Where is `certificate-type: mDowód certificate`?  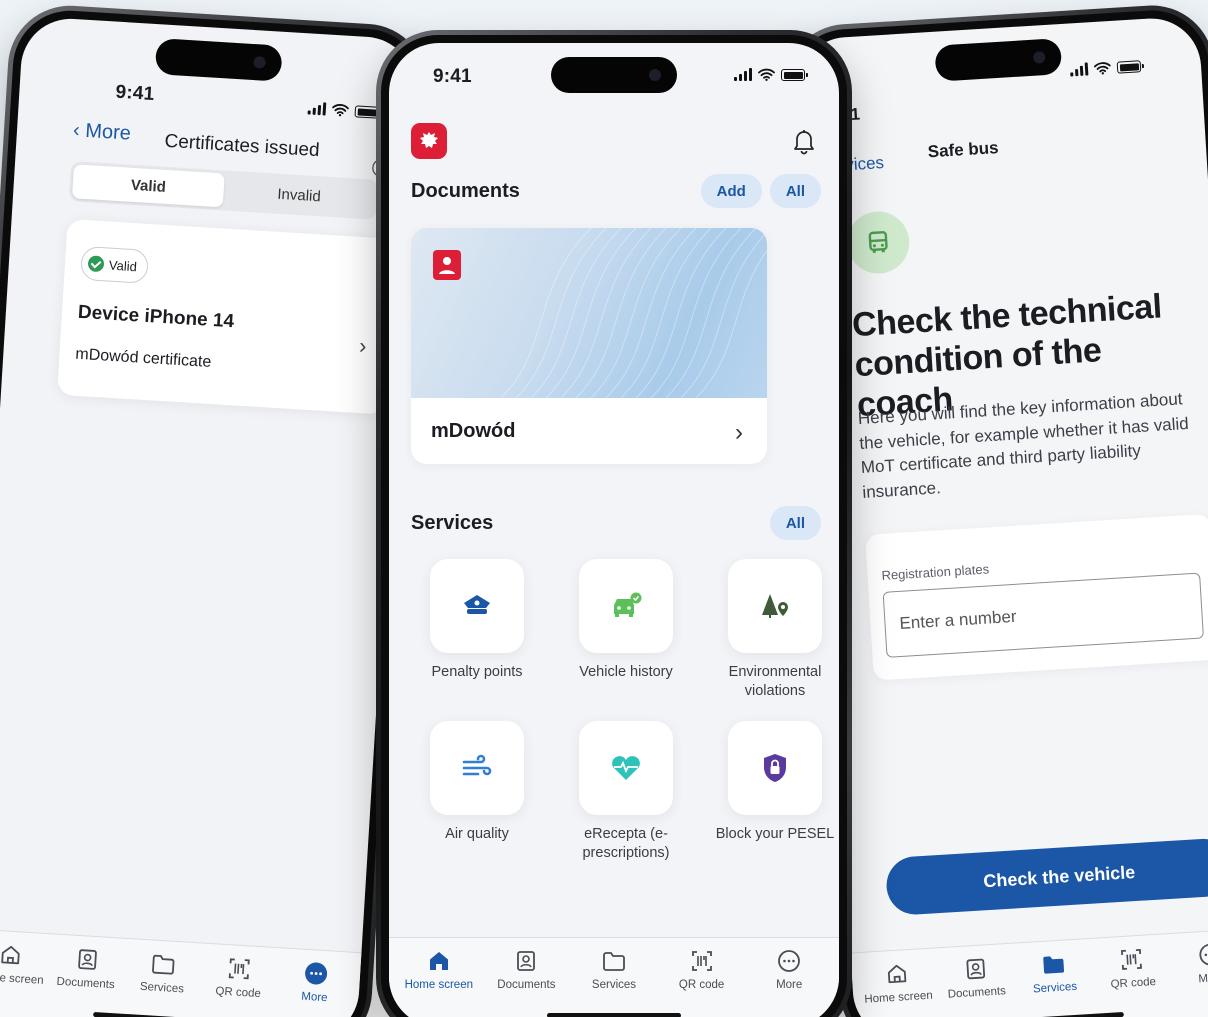
certificate-type: mDowód certificate is located at coordinates (143, 358).